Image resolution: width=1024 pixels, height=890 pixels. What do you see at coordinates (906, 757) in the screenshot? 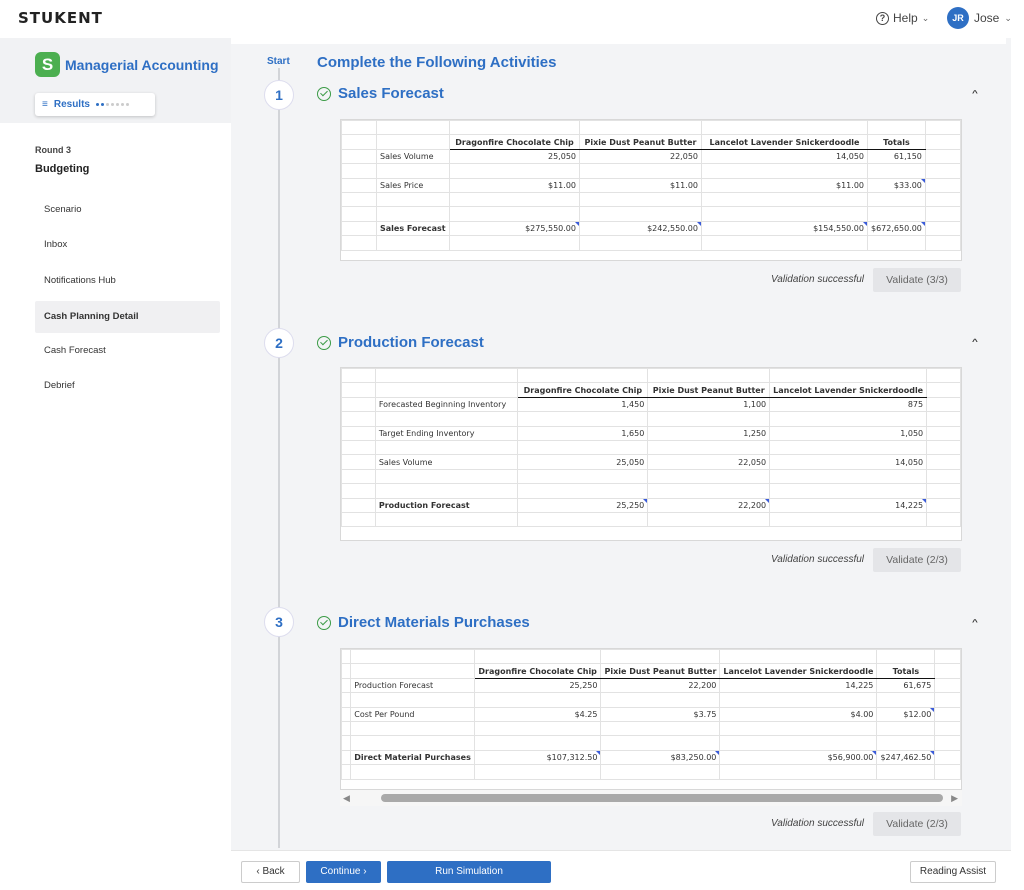
I see `table-cell: $247,462.50` at bounding box center [906, 757].